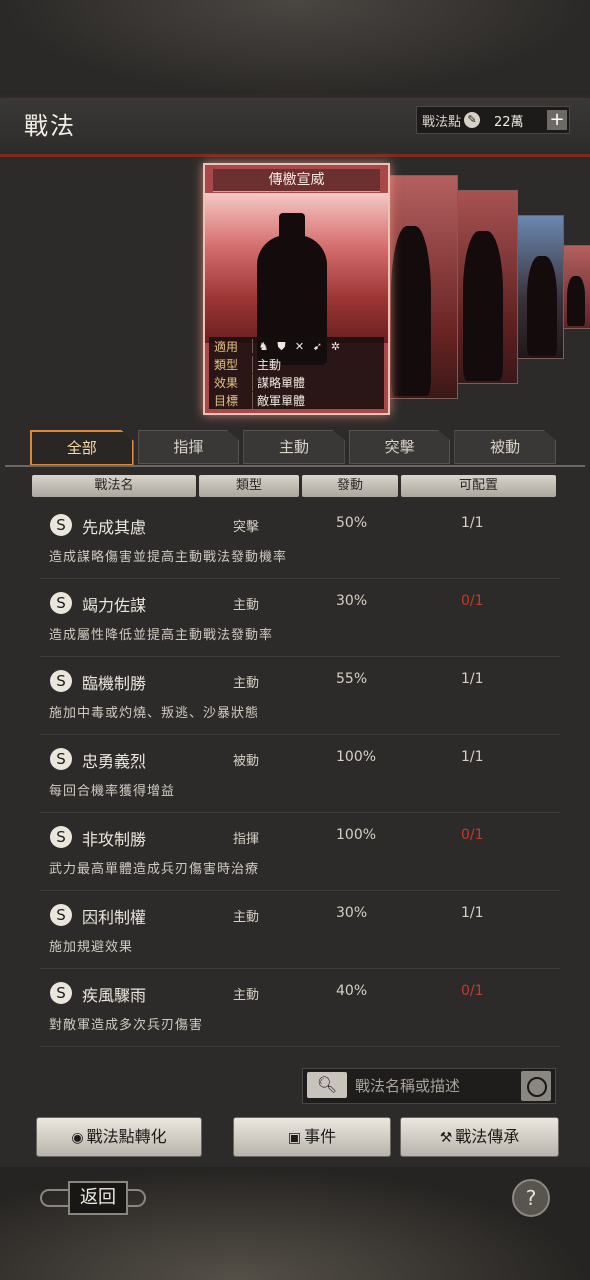  Describe the element at coordinates (446, 1138) in the screenshot. I see `hammer-icon: ⚒` at that location.